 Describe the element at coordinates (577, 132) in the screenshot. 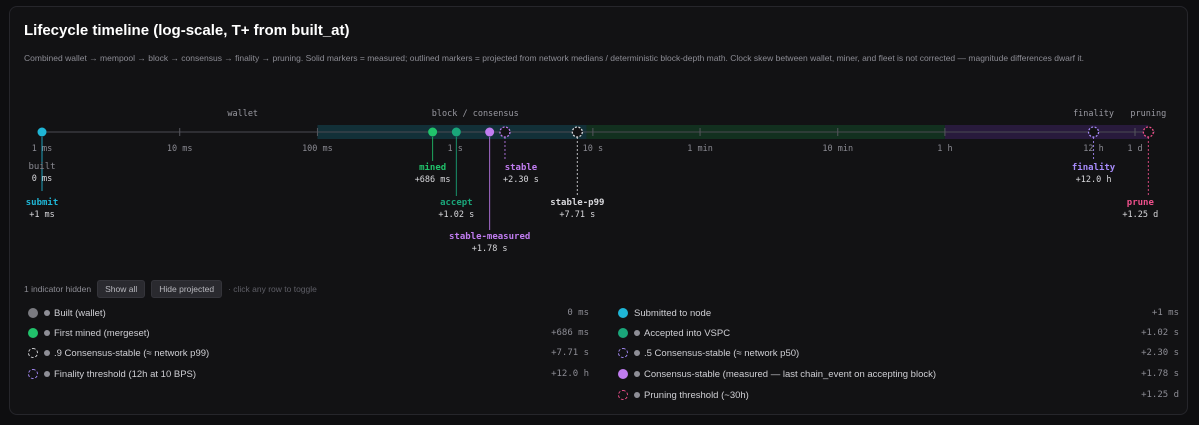

I see `marker-stable-p99` at that location.